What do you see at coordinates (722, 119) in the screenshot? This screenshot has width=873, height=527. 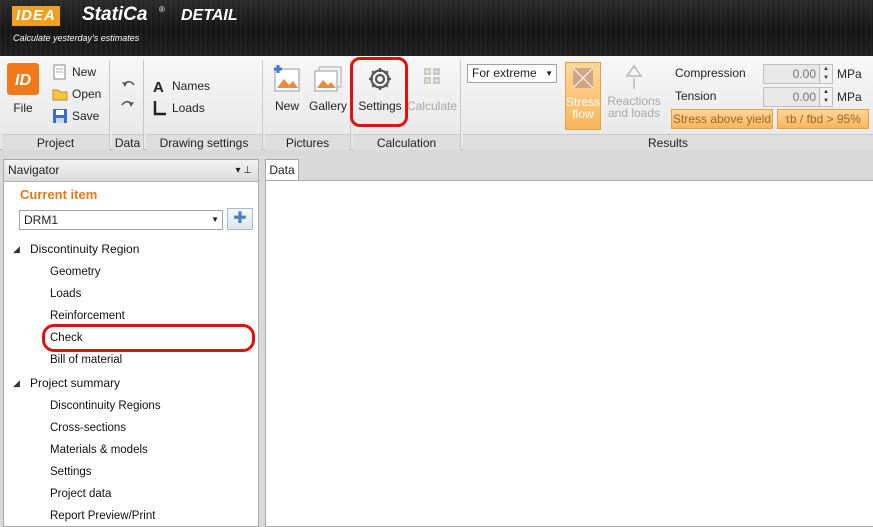 I see `stress-above-yield-button: Stress above yield` at bounding box center [722, 119].